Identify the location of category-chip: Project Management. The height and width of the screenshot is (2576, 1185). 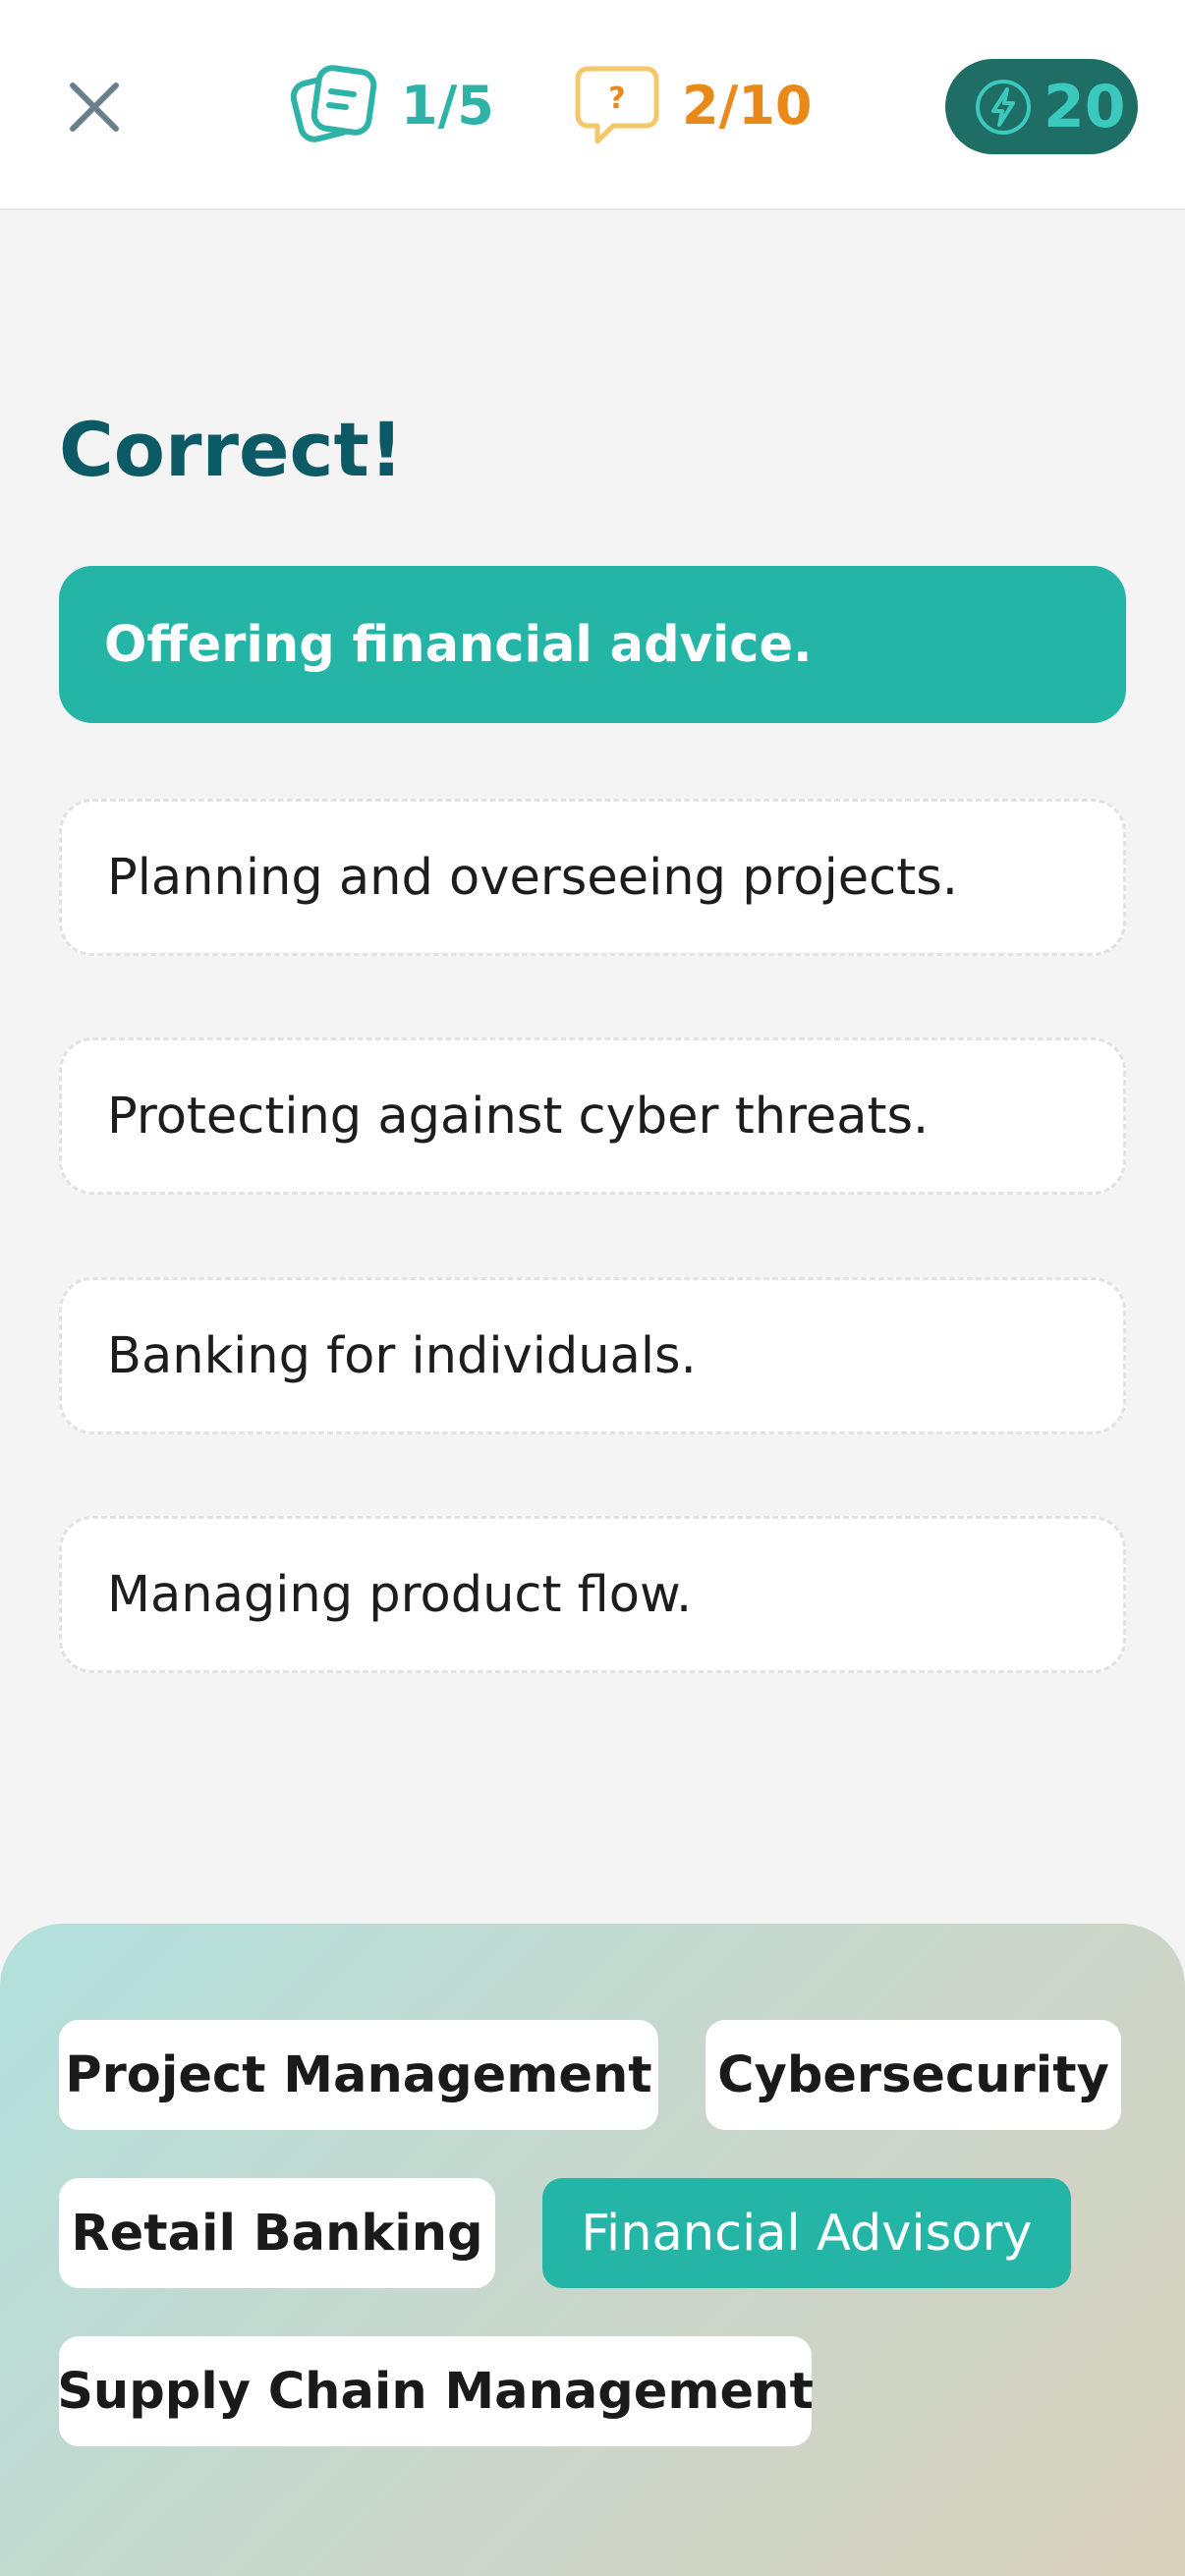
(358, 2075).